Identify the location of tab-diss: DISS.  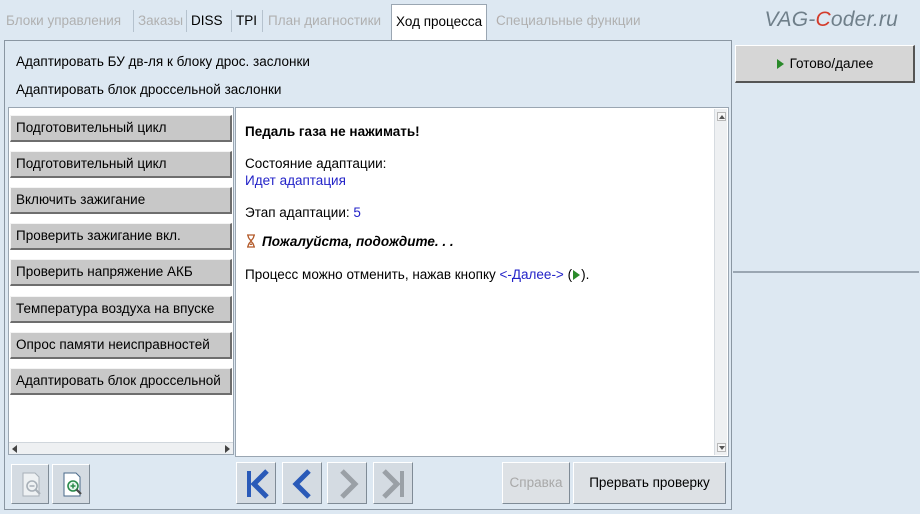
(207, 22).